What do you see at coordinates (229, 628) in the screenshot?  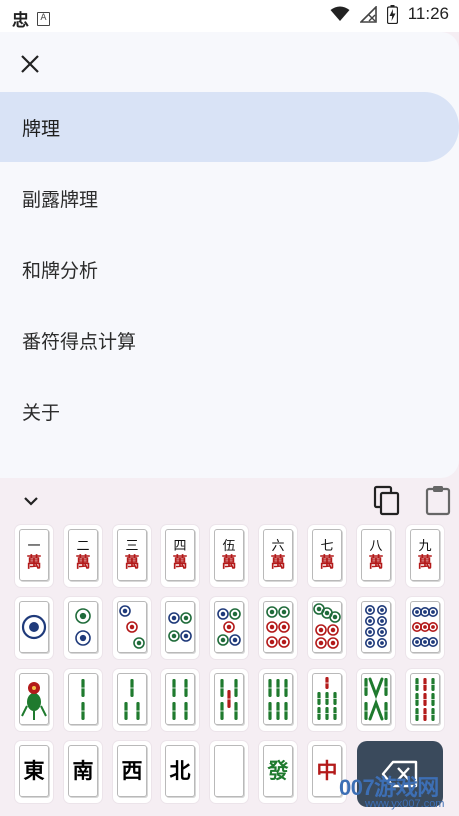 I see `tile-5p` at bounding box center [229, 628].